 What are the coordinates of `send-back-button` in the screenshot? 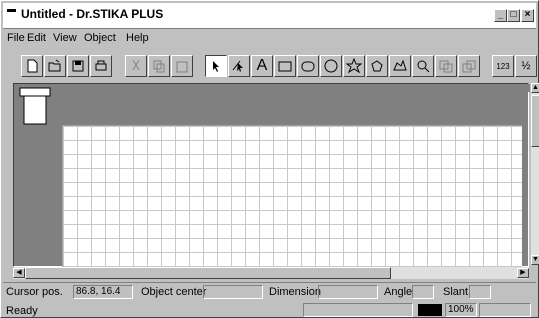 It's located at (469, 66).